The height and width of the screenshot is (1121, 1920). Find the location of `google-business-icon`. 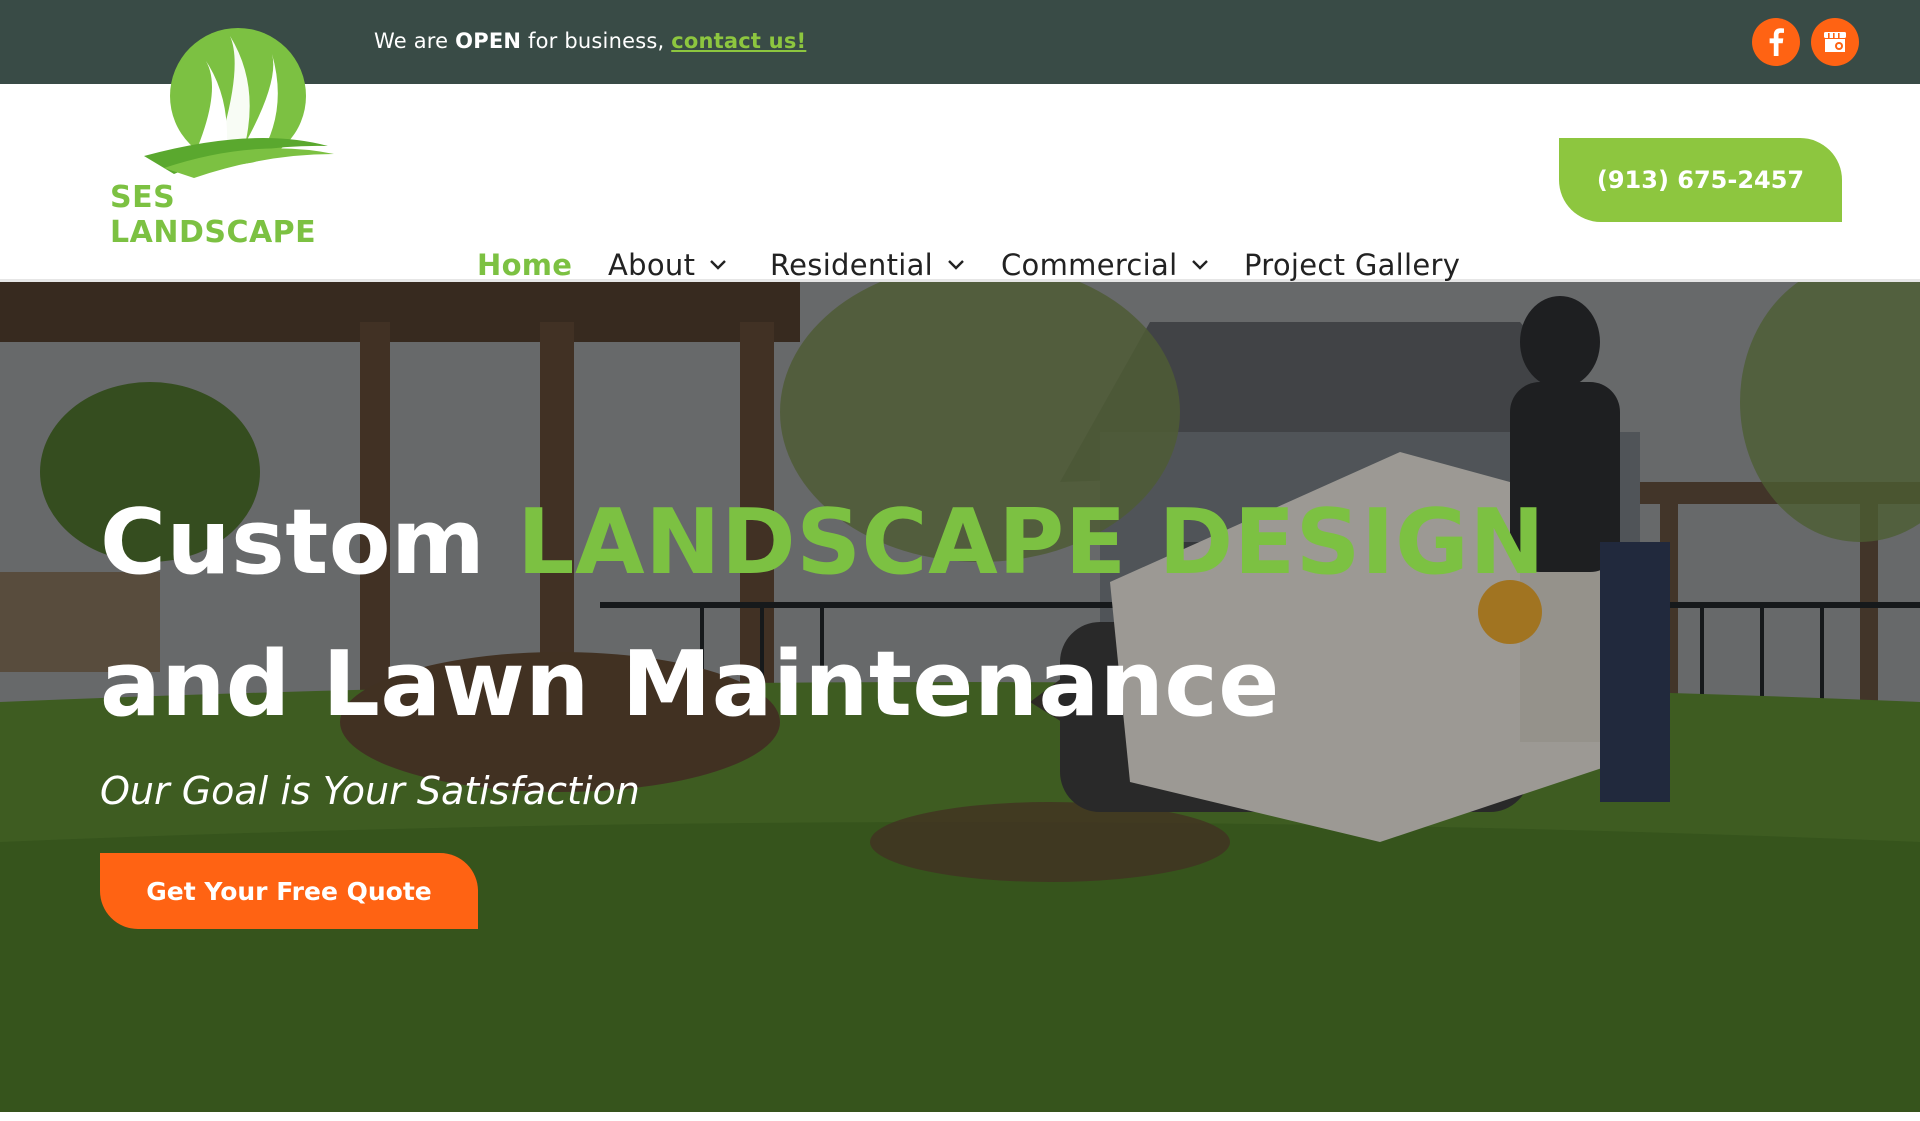

google-business-icon is located at coordinates (1835, 42).